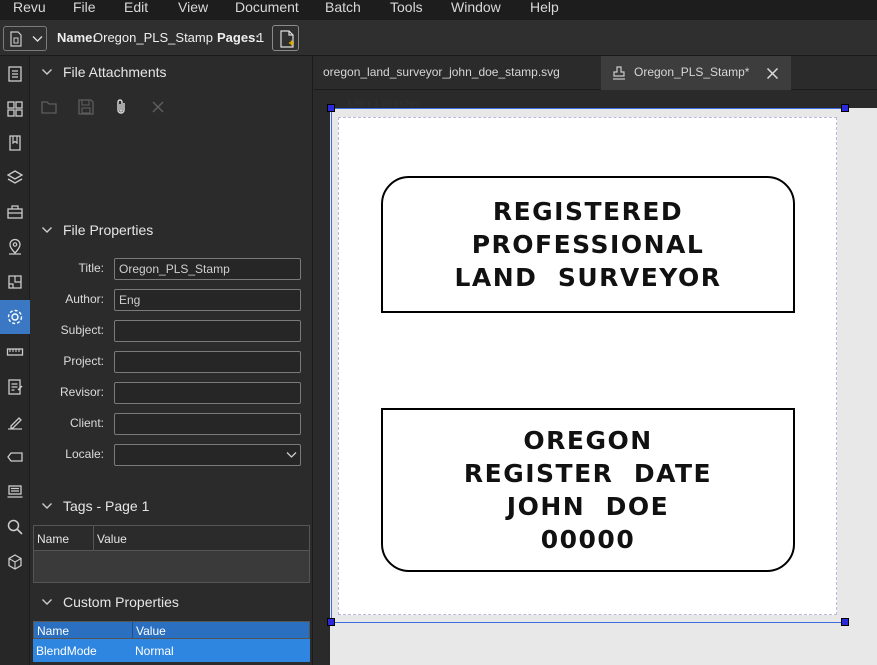  What do you see at coordinates (207, 424) in the screenshot?
I see `client-field` at bounding box center [207, 424].